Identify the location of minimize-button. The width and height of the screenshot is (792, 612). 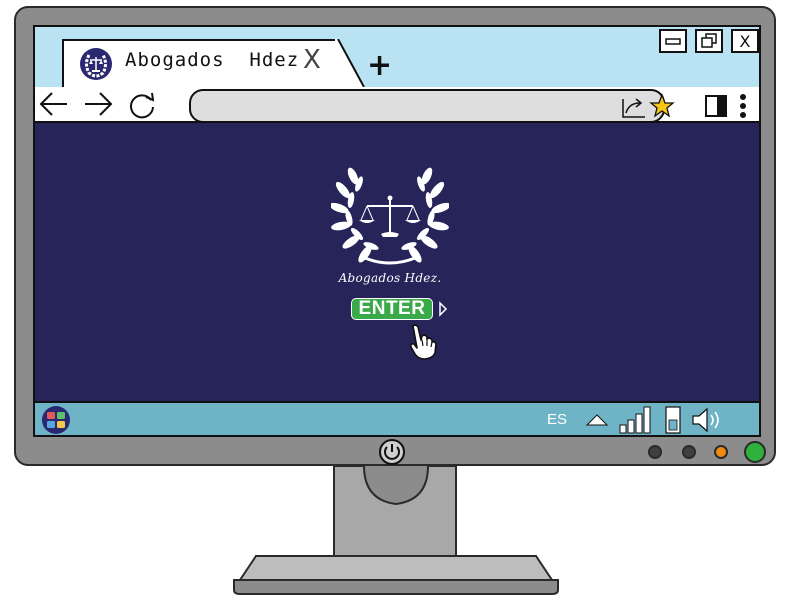
(673, 41).